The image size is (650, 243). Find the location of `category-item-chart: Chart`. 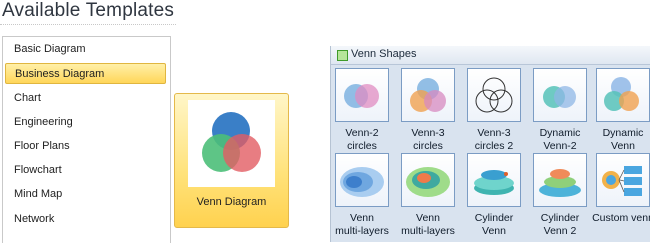

category-item-chart: Chart is located at coordinates (85, 98).